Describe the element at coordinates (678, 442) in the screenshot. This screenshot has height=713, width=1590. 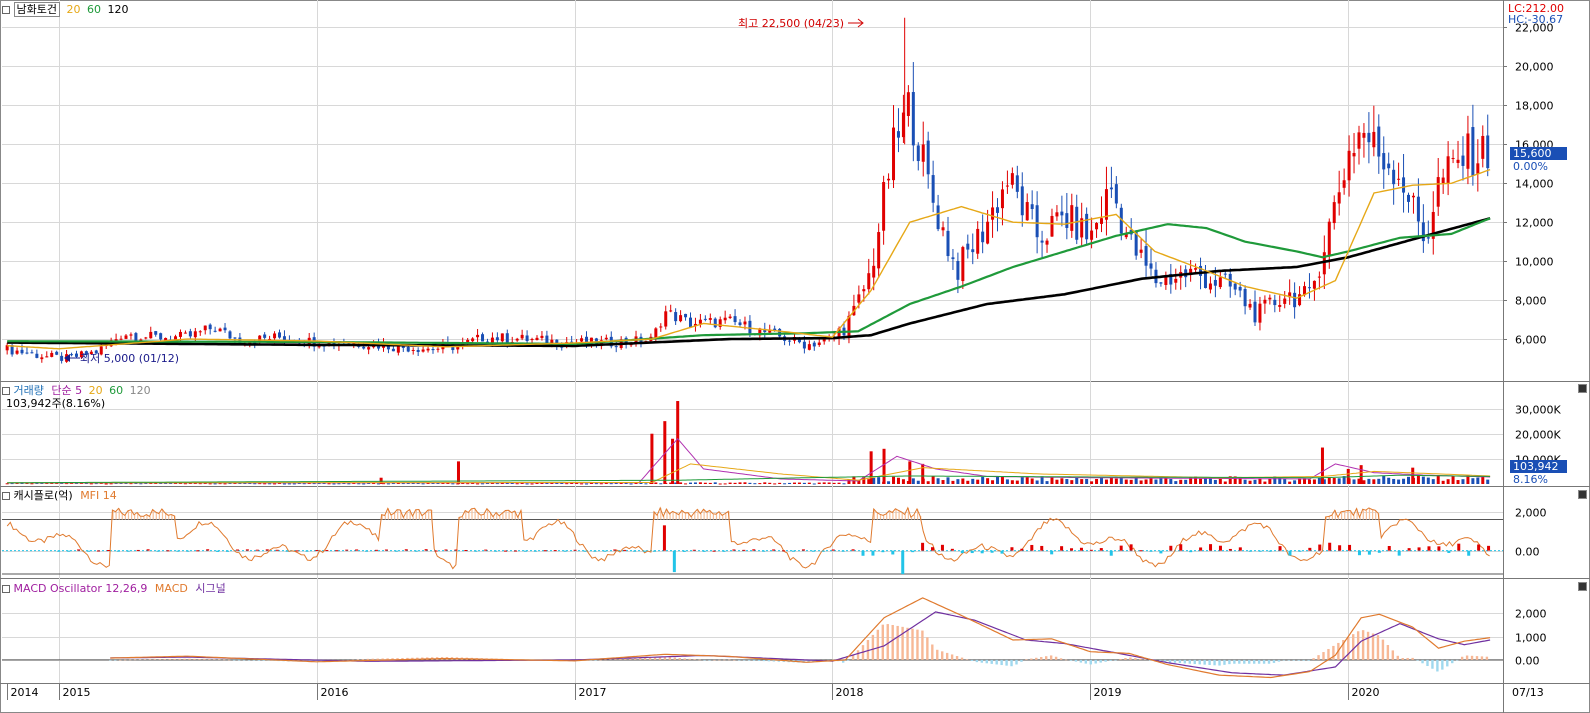
I see `volume-spike-bar` at that location.